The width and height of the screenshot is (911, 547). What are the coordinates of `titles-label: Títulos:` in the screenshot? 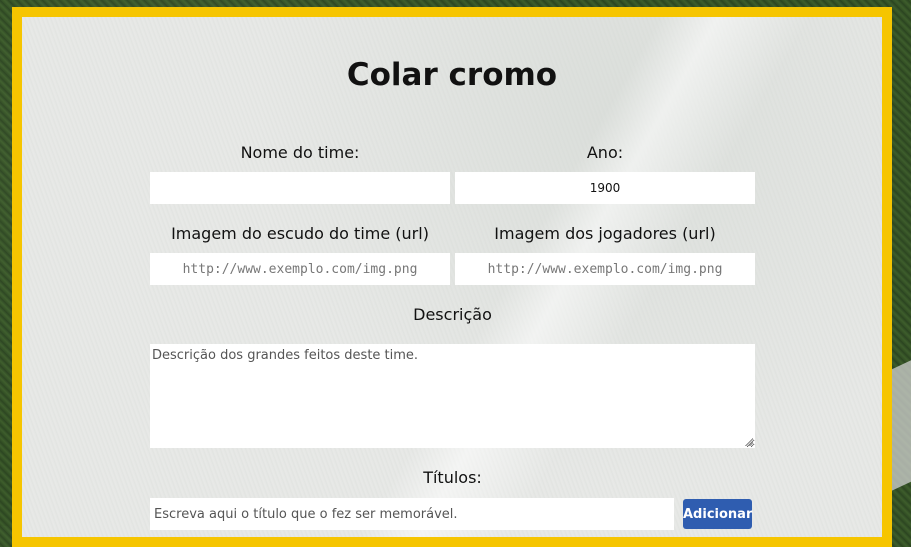 It's located at (452, 477).